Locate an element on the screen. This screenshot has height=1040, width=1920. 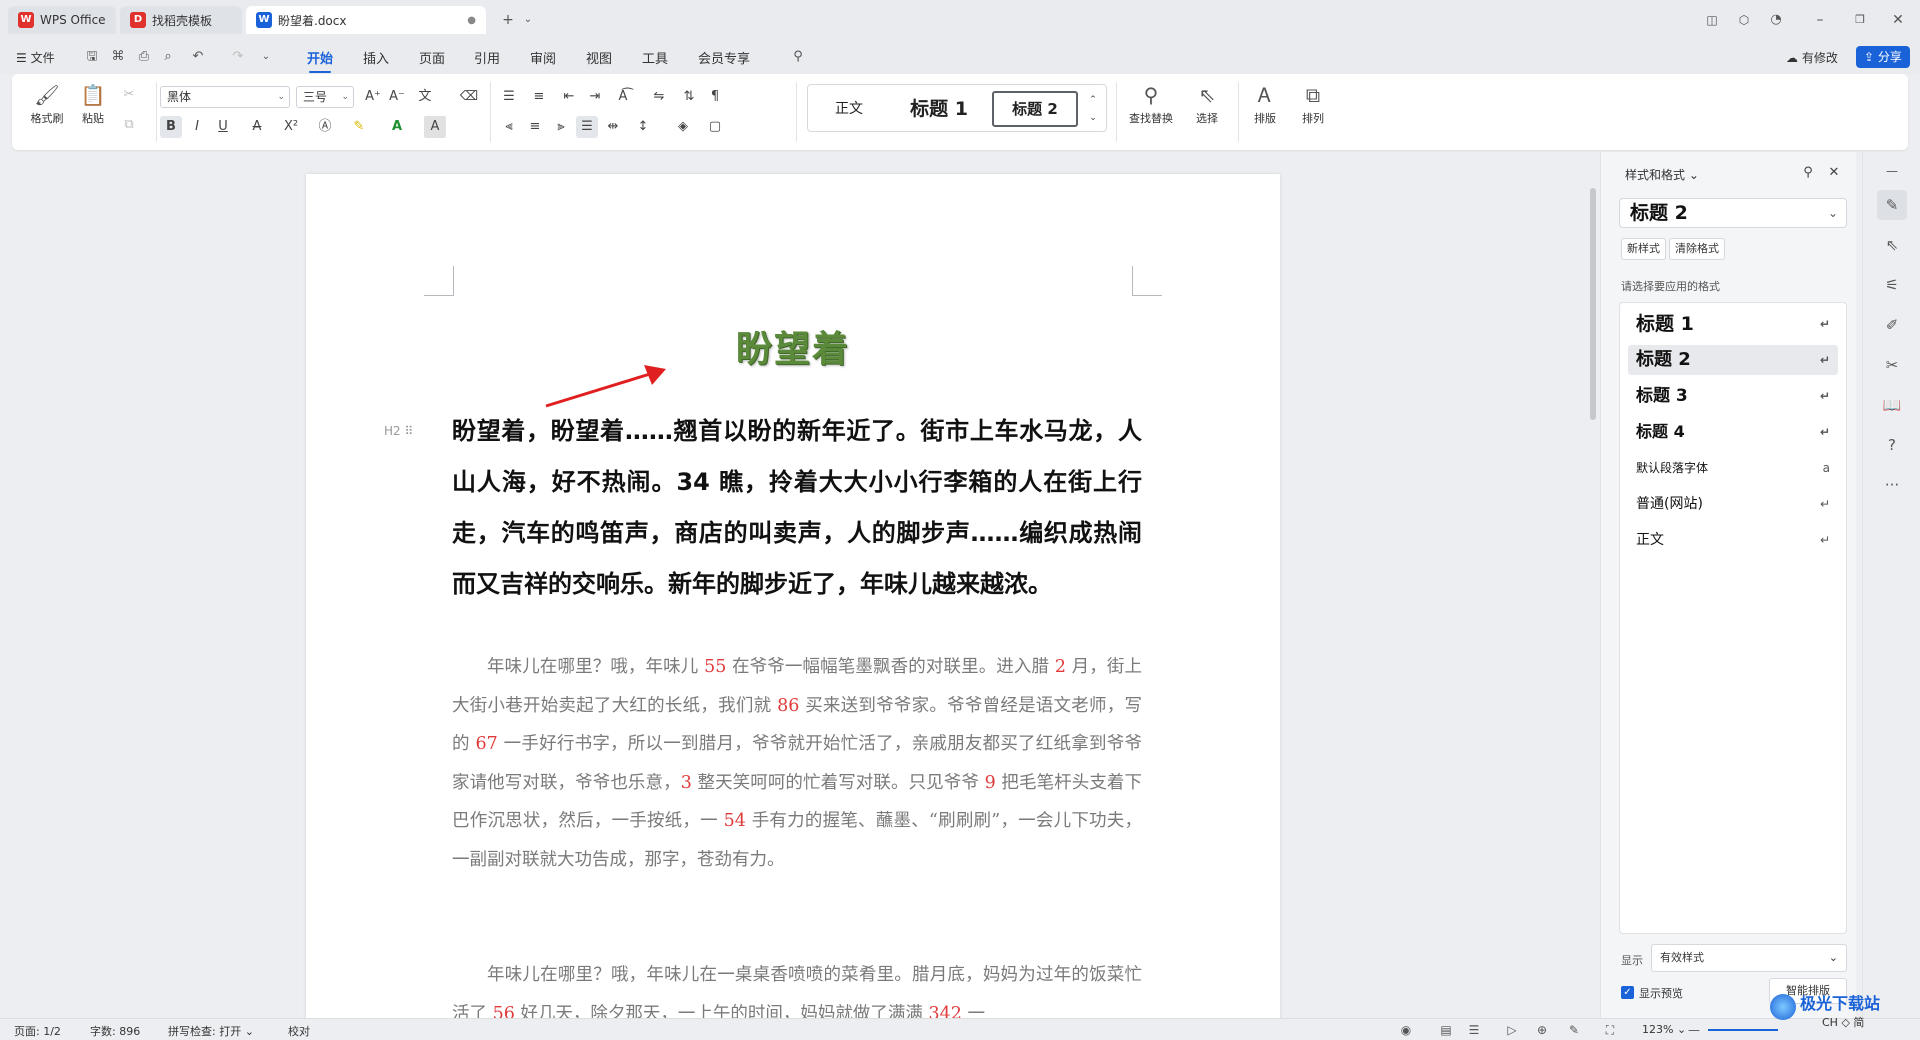
page-status: 页面: 1/2 is located at coordinates (37, 1031).